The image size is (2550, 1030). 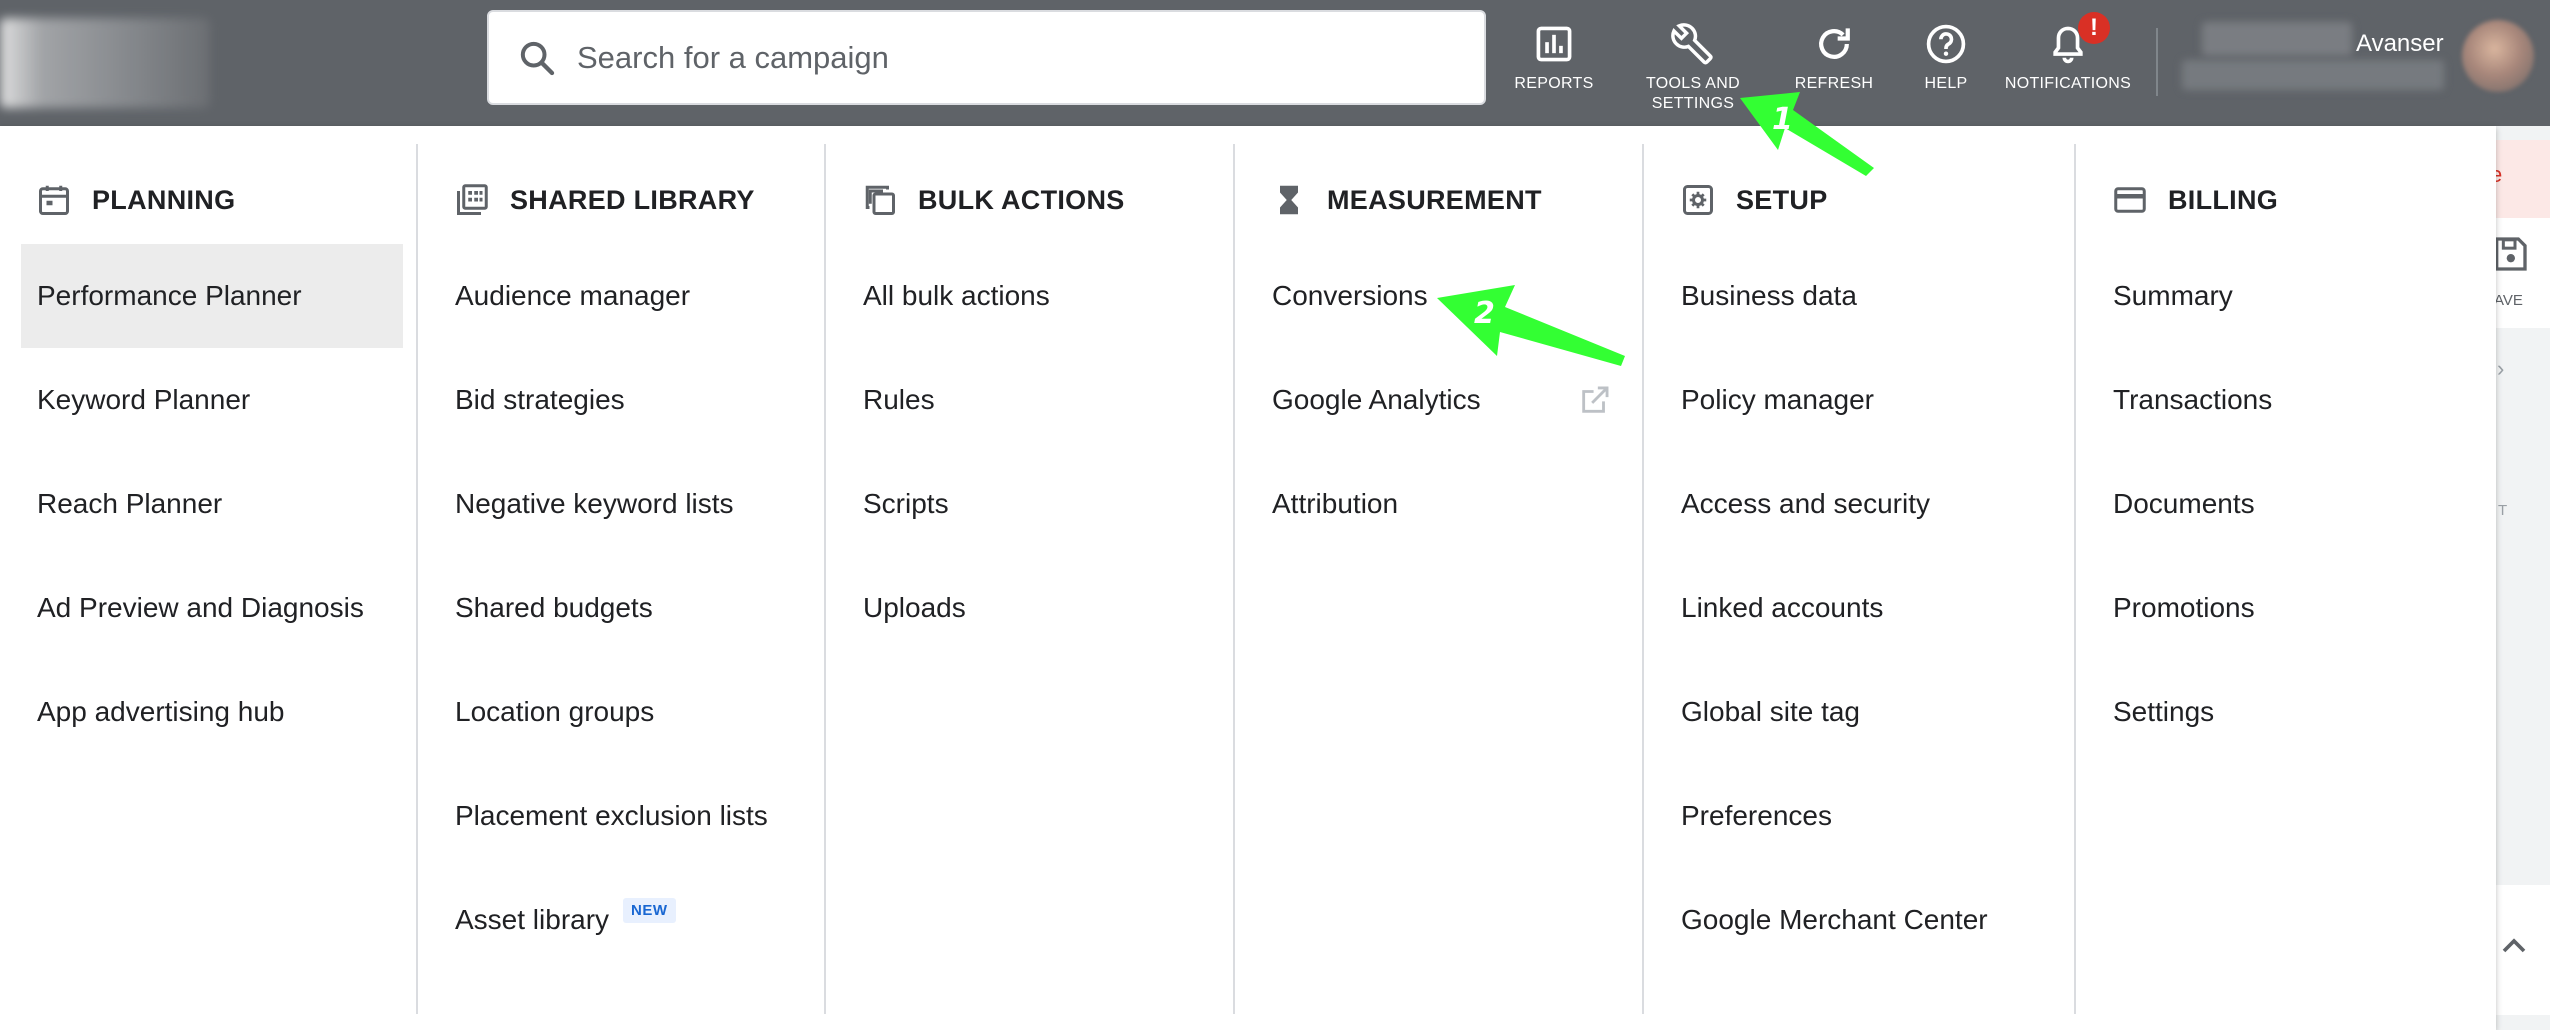 I want to click on avatar, so click(x=2498, y=56).